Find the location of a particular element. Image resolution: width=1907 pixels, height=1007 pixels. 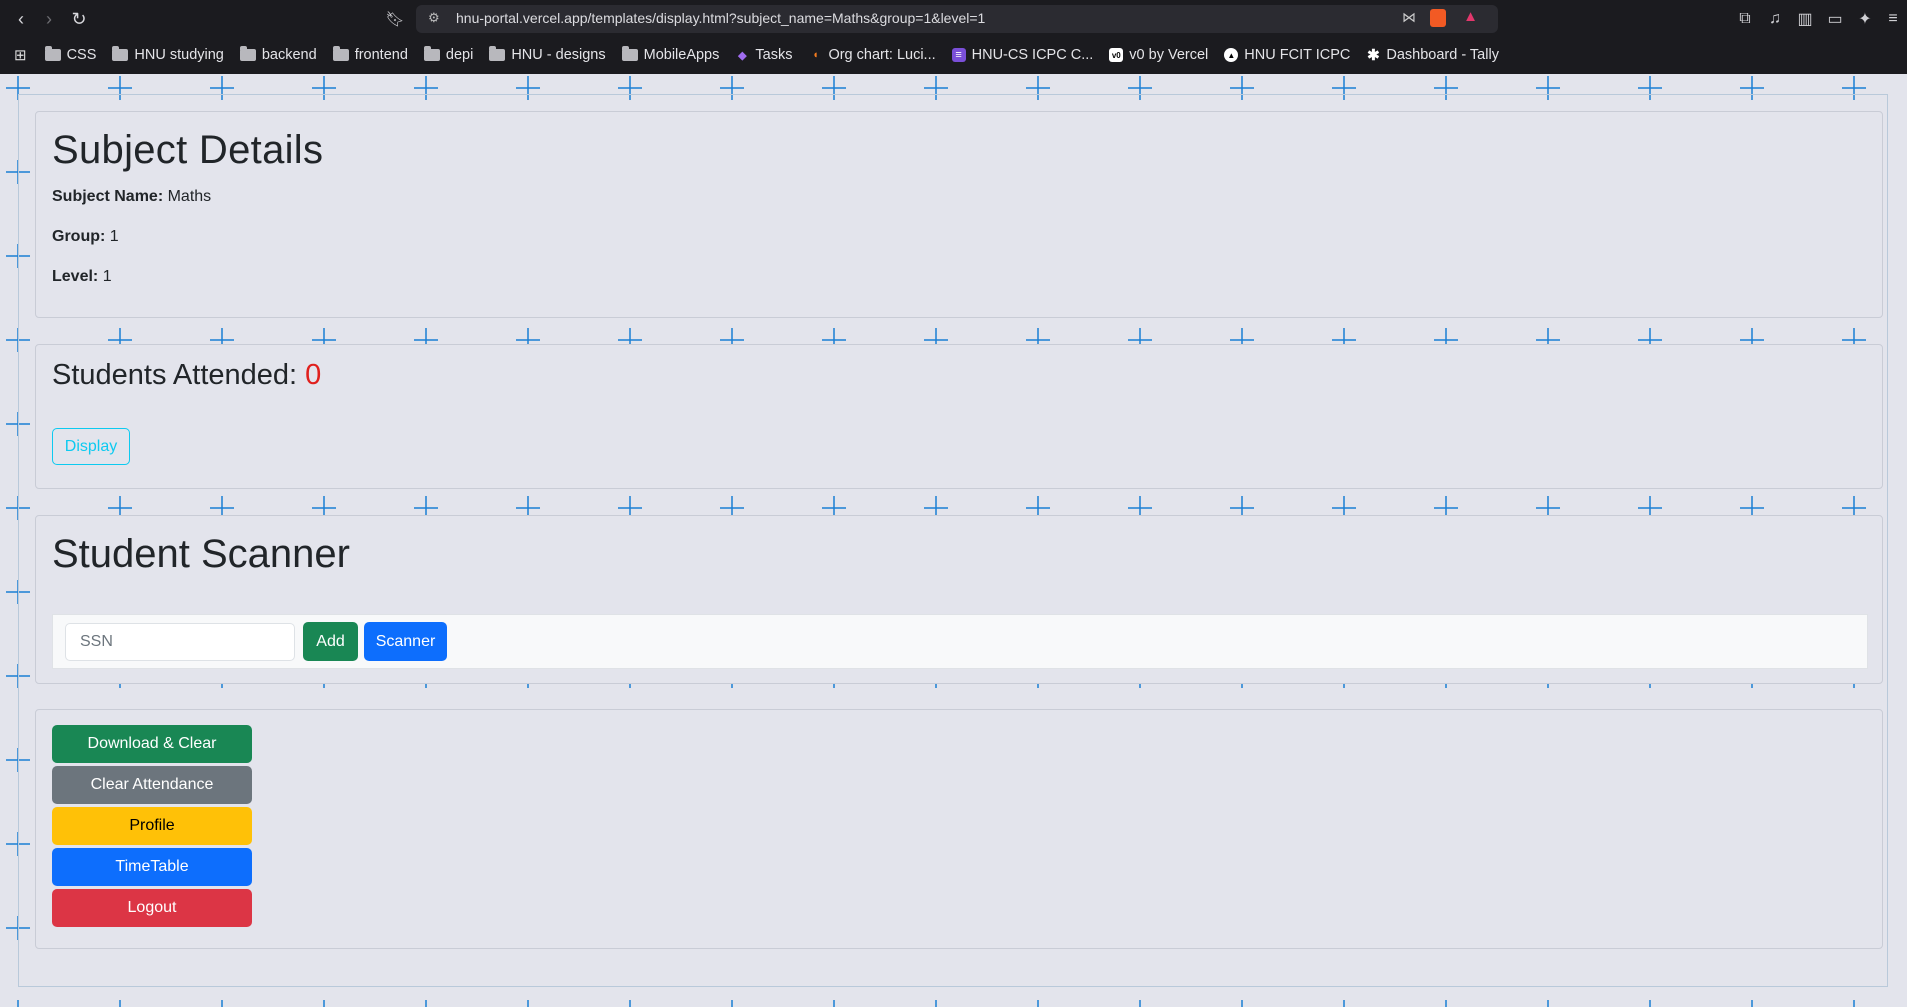

media-icon: ♫ is located at coordinates (1775, 19).